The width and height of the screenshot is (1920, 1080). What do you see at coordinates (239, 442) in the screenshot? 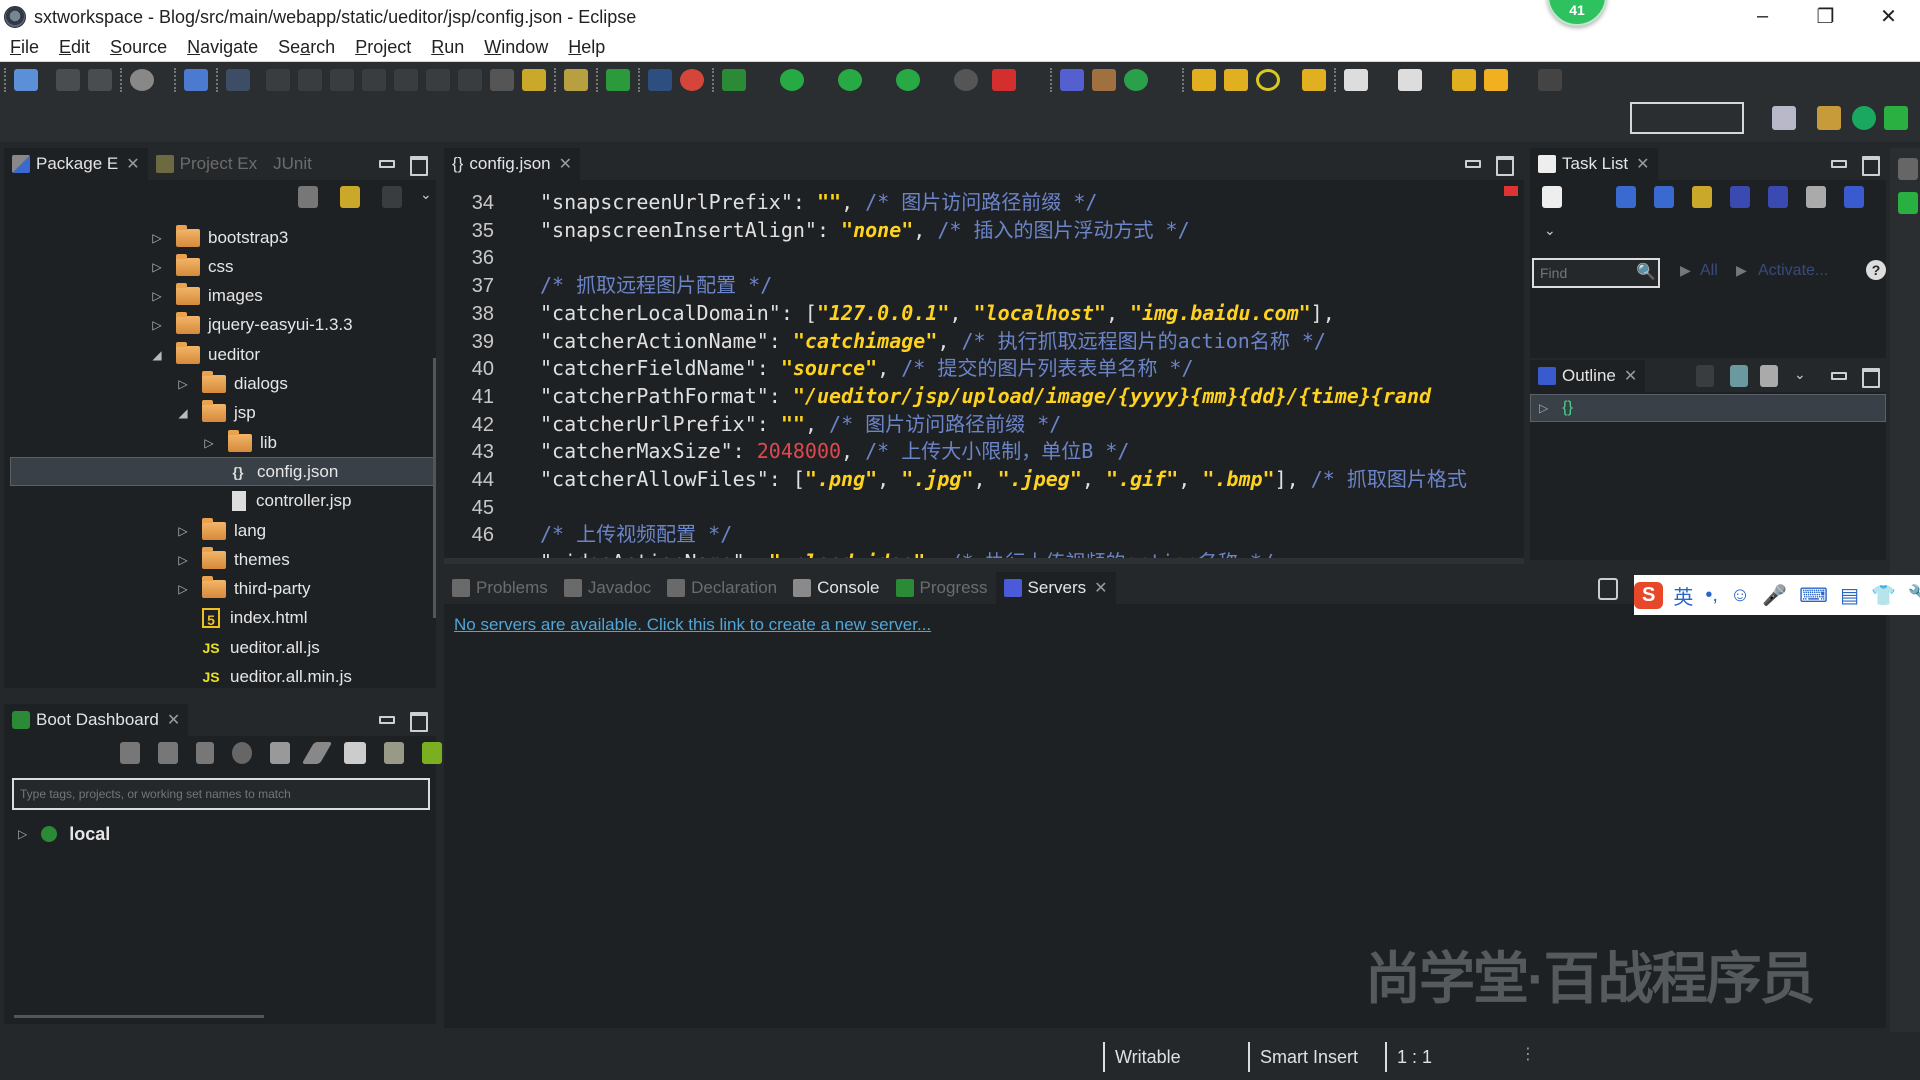
I see `tree-item: ▷ lib` at bounding box center [239, 442].